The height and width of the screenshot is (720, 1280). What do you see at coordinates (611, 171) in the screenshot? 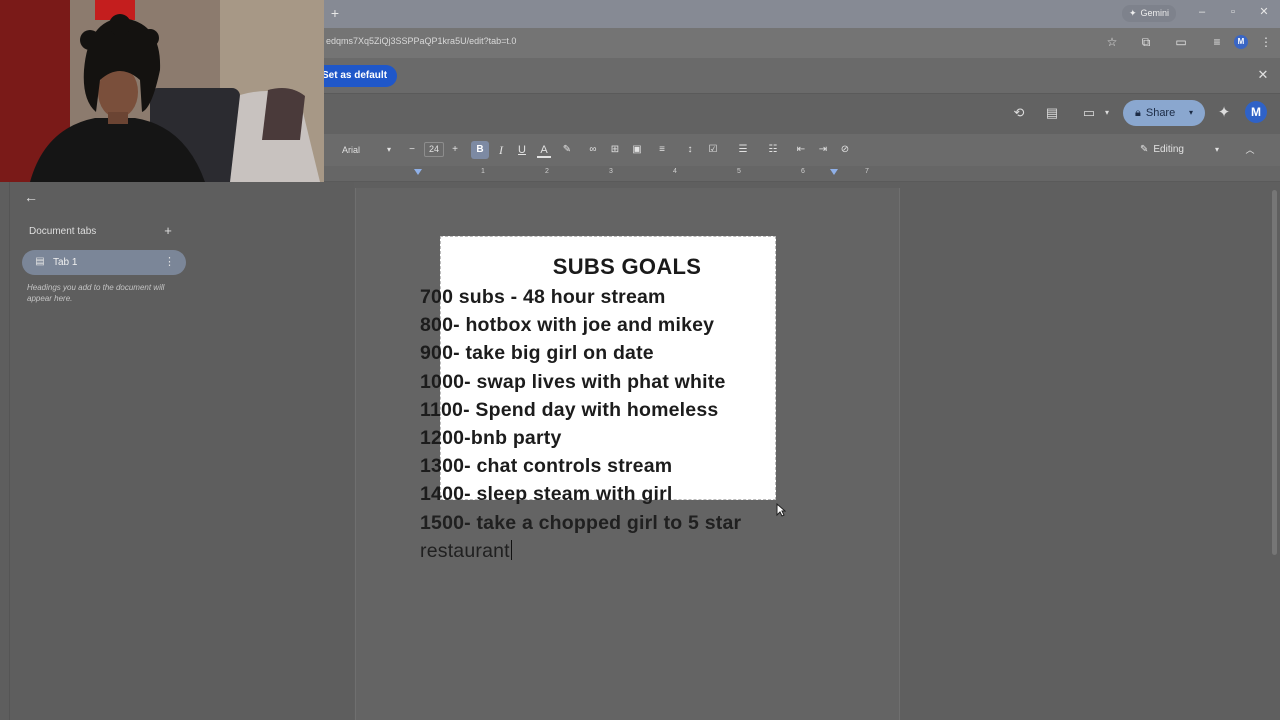
I see `ruler-tick-label: 3` at bounding box center [611, 171].